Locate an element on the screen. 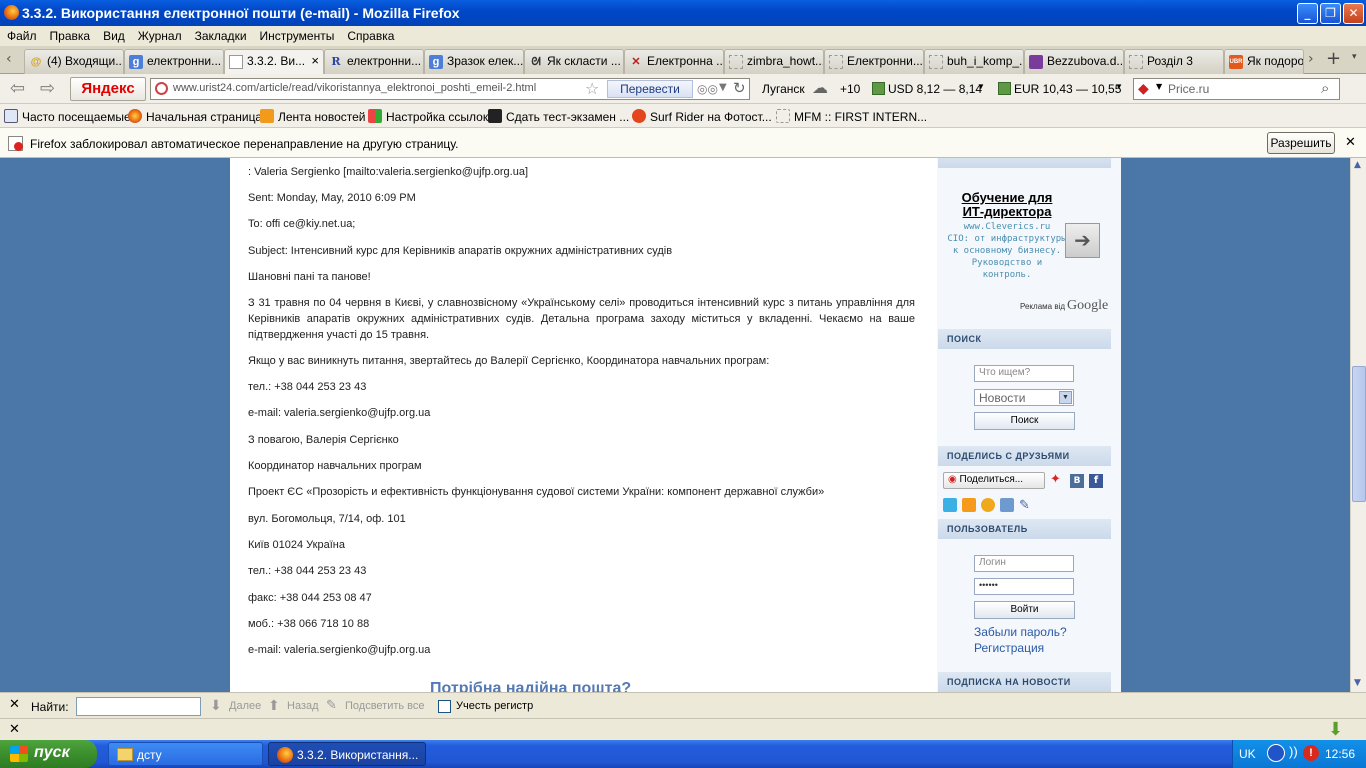 Image resolution: width=1366 pixels, height=768 pixels. new-tab-icon: + is located at coordinates (1333, 58).